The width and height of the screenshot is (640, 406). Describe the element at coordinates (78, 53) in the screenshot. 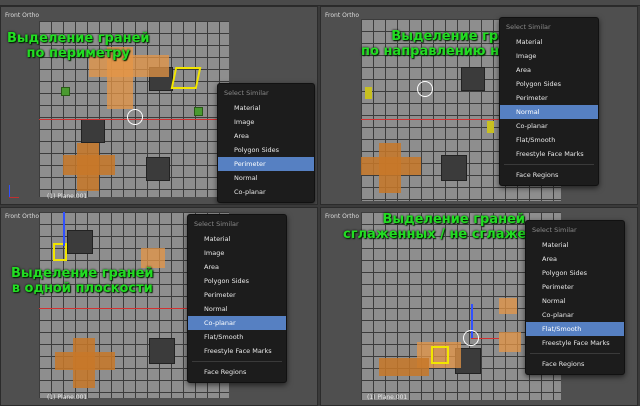

I see `overlay-line: по периметру` at that location.